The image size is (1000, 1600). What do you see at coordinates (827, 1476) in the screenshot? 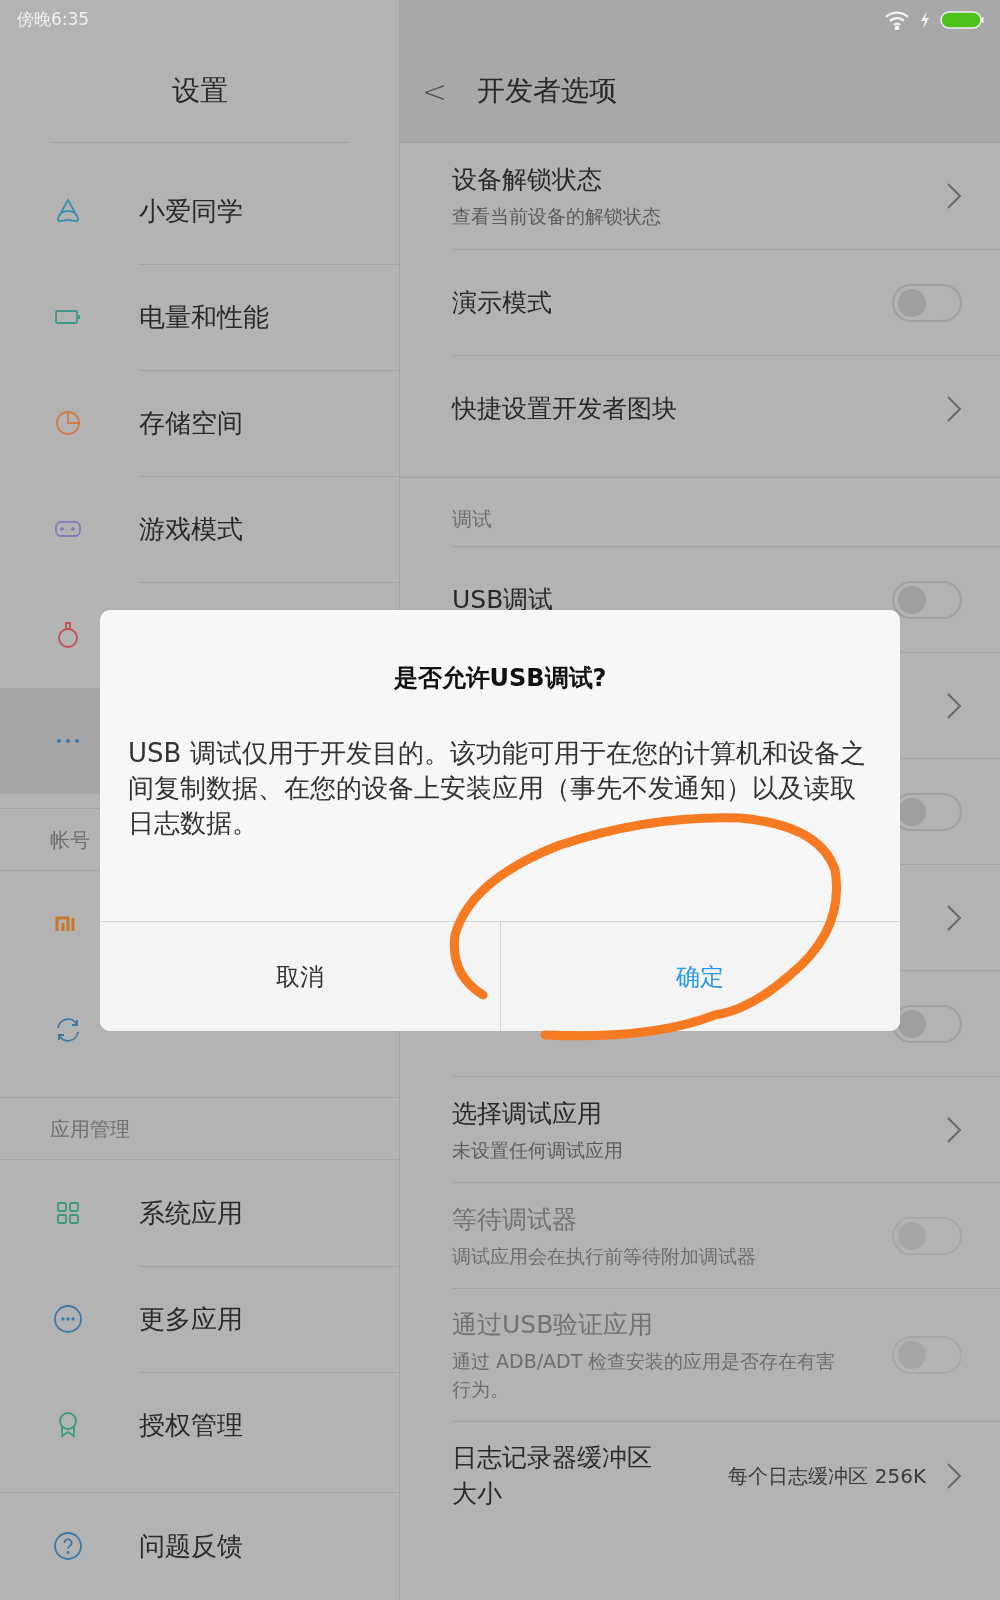
I see `setting-value: 每个日志缓冲区 256K` at bounding box center [827, 1476].